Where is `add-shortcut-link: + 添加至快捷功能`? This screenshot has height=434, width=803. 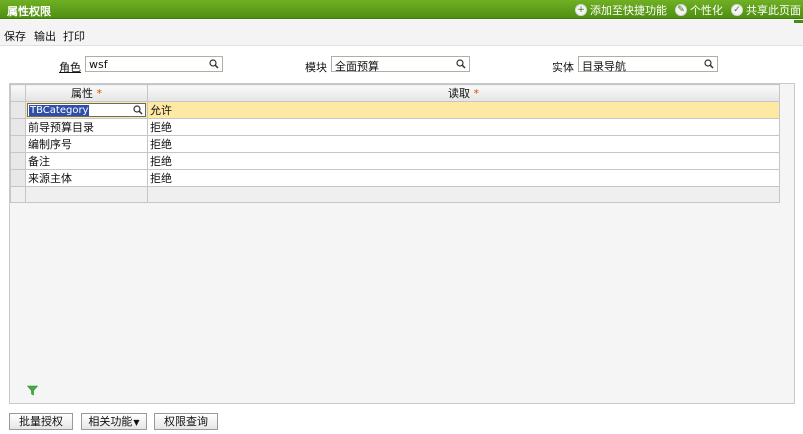 add-shortcut-link: + 添加至快捷功能 is located at coordinates (621, 10).